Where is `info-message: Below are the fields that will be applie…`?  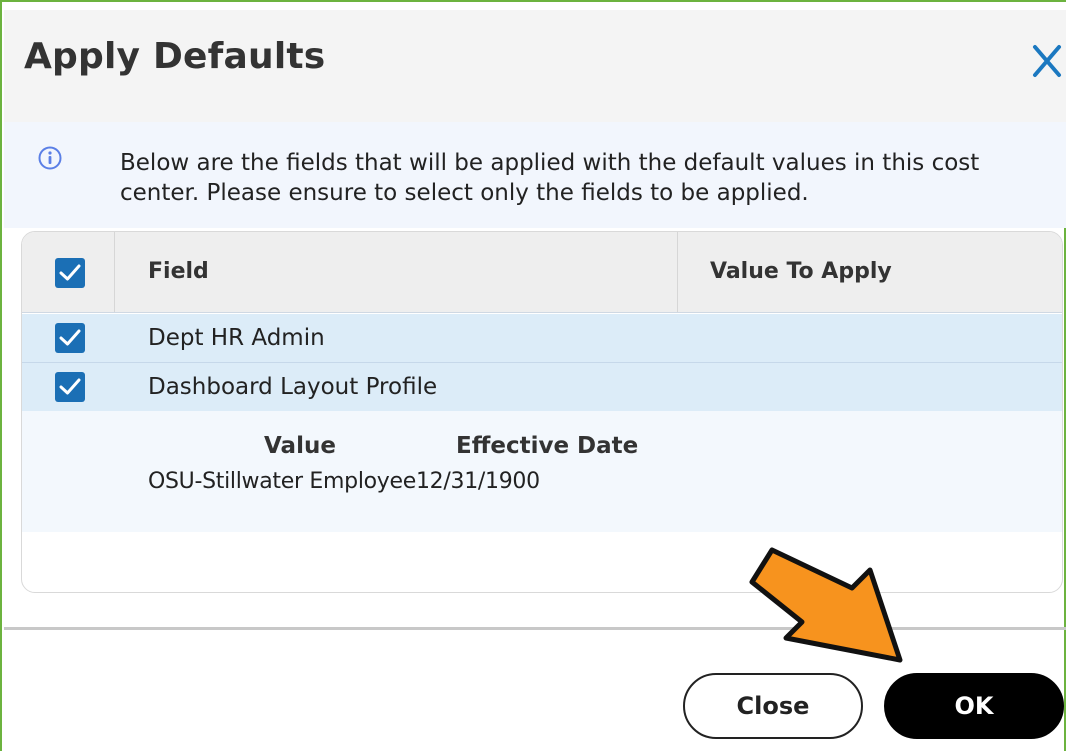
info-message: Below are the fields that will be applie… is located at coordinates (550, 178).